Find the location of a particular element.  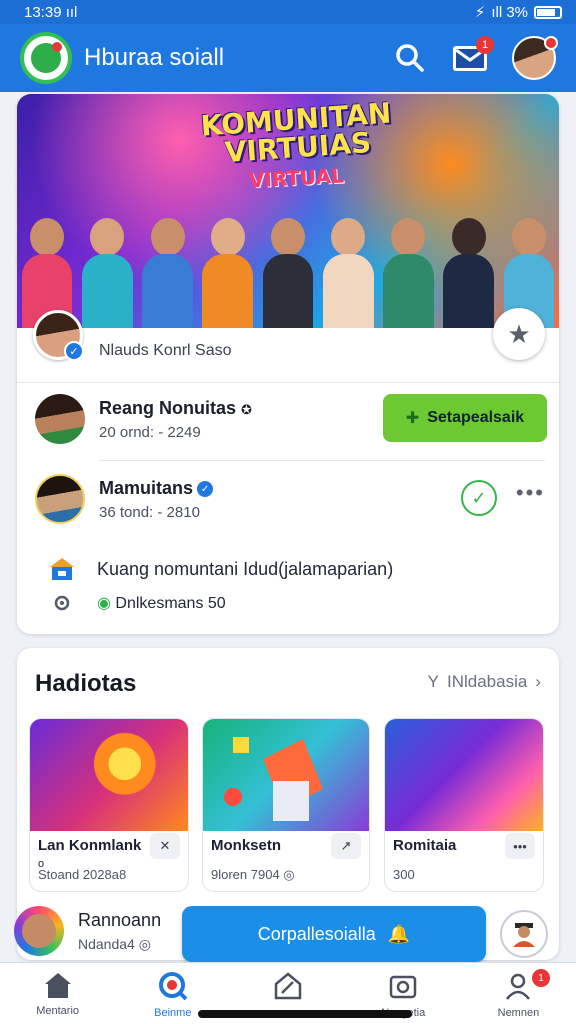

game-cube-icon is located at coordinates (273, 779).